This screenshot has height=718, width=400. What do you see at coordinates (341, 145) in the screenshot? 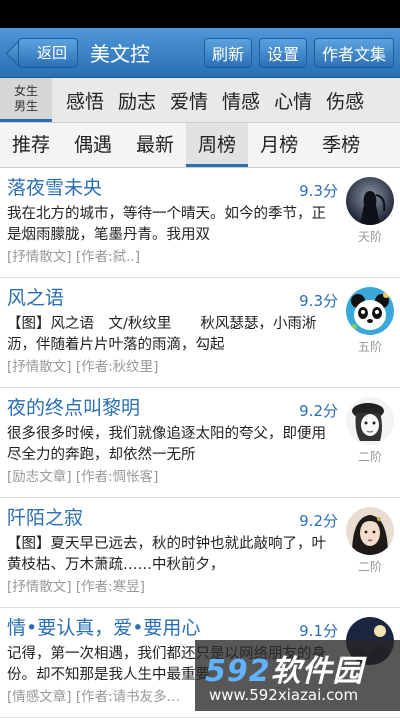
I see `tab-quarterly: 季榜` at bounding box center [341, 145].